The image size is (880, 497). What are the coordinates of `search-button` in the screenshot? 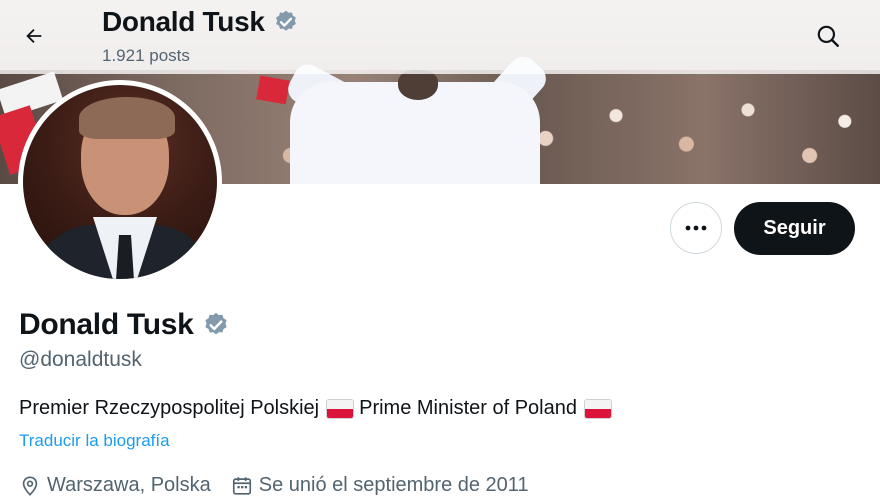 It's located at (828, 36).